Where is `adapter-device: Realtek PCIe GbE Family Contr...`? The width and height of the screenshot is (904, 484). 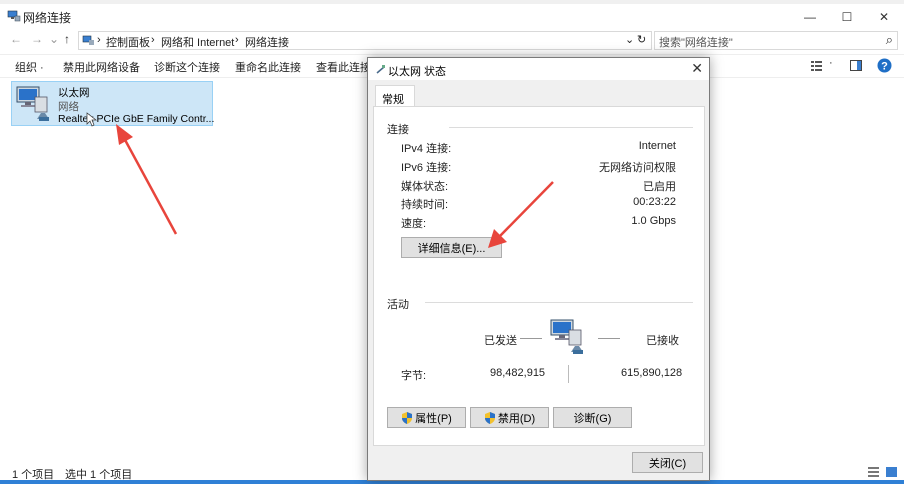
adapter-device: Realtek PCIe GbE Family Contr... is located at coordinates (136, 119).